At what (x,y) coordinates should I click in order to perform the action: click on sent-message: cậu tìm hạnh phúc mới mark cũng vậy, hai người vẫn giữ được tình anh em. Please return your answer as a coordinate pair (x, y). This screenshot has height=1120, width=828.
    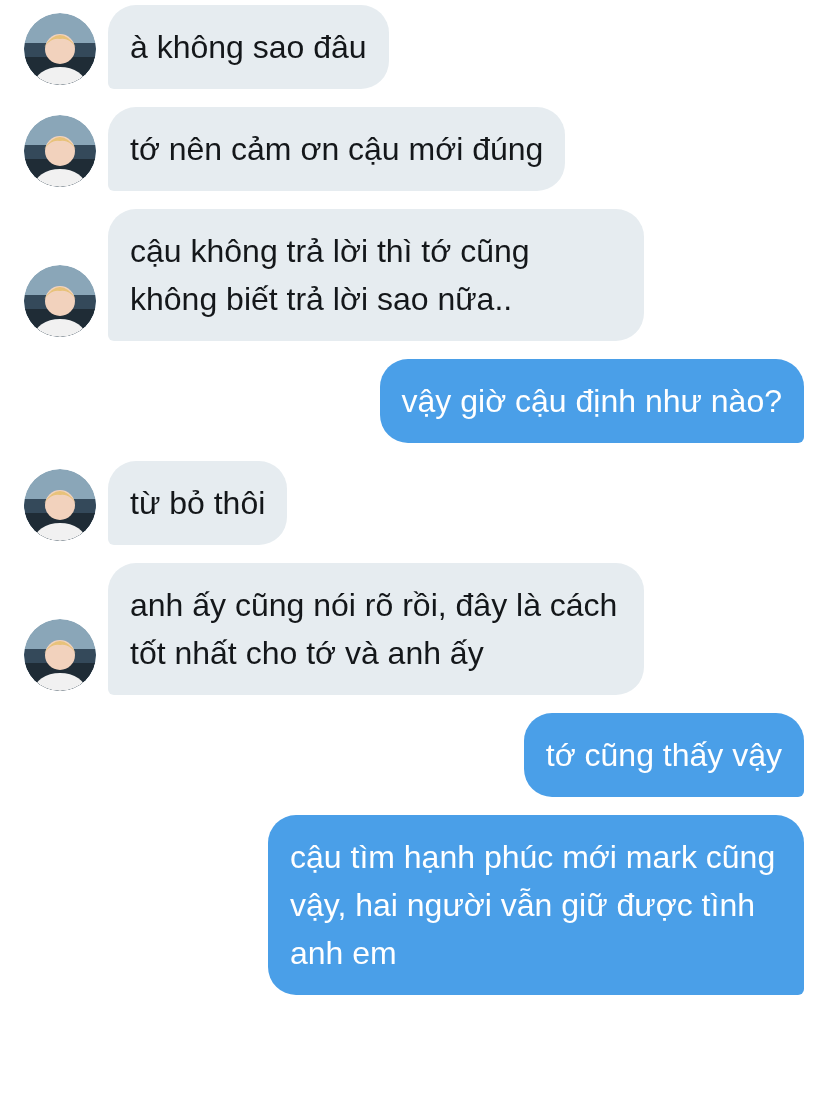
    Looking at the image, I should click on (536, 905).